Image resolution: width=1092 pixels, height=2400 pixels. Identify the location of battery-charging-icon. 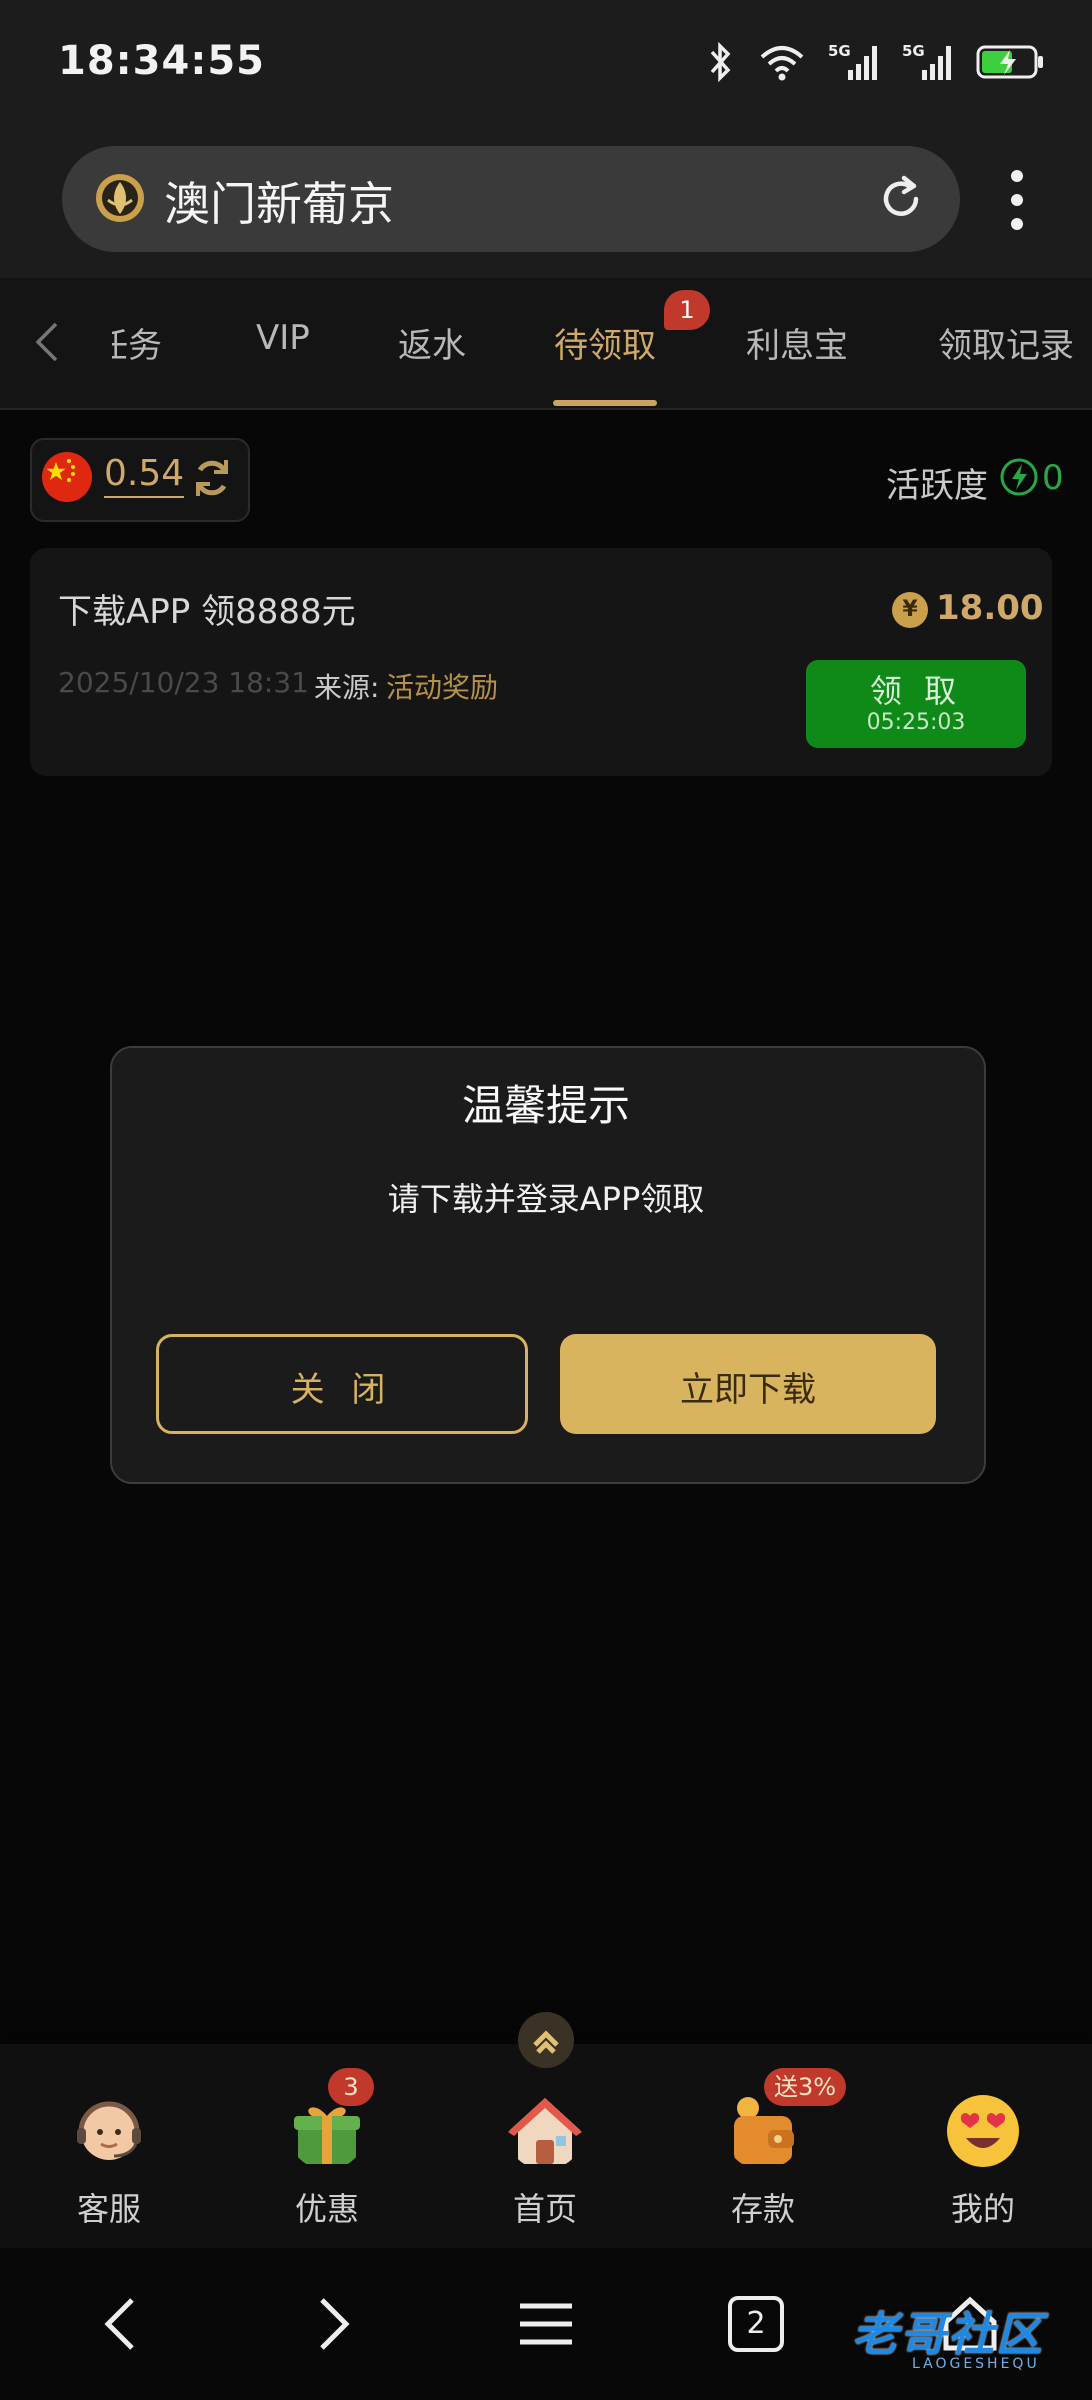
(1009, 62).